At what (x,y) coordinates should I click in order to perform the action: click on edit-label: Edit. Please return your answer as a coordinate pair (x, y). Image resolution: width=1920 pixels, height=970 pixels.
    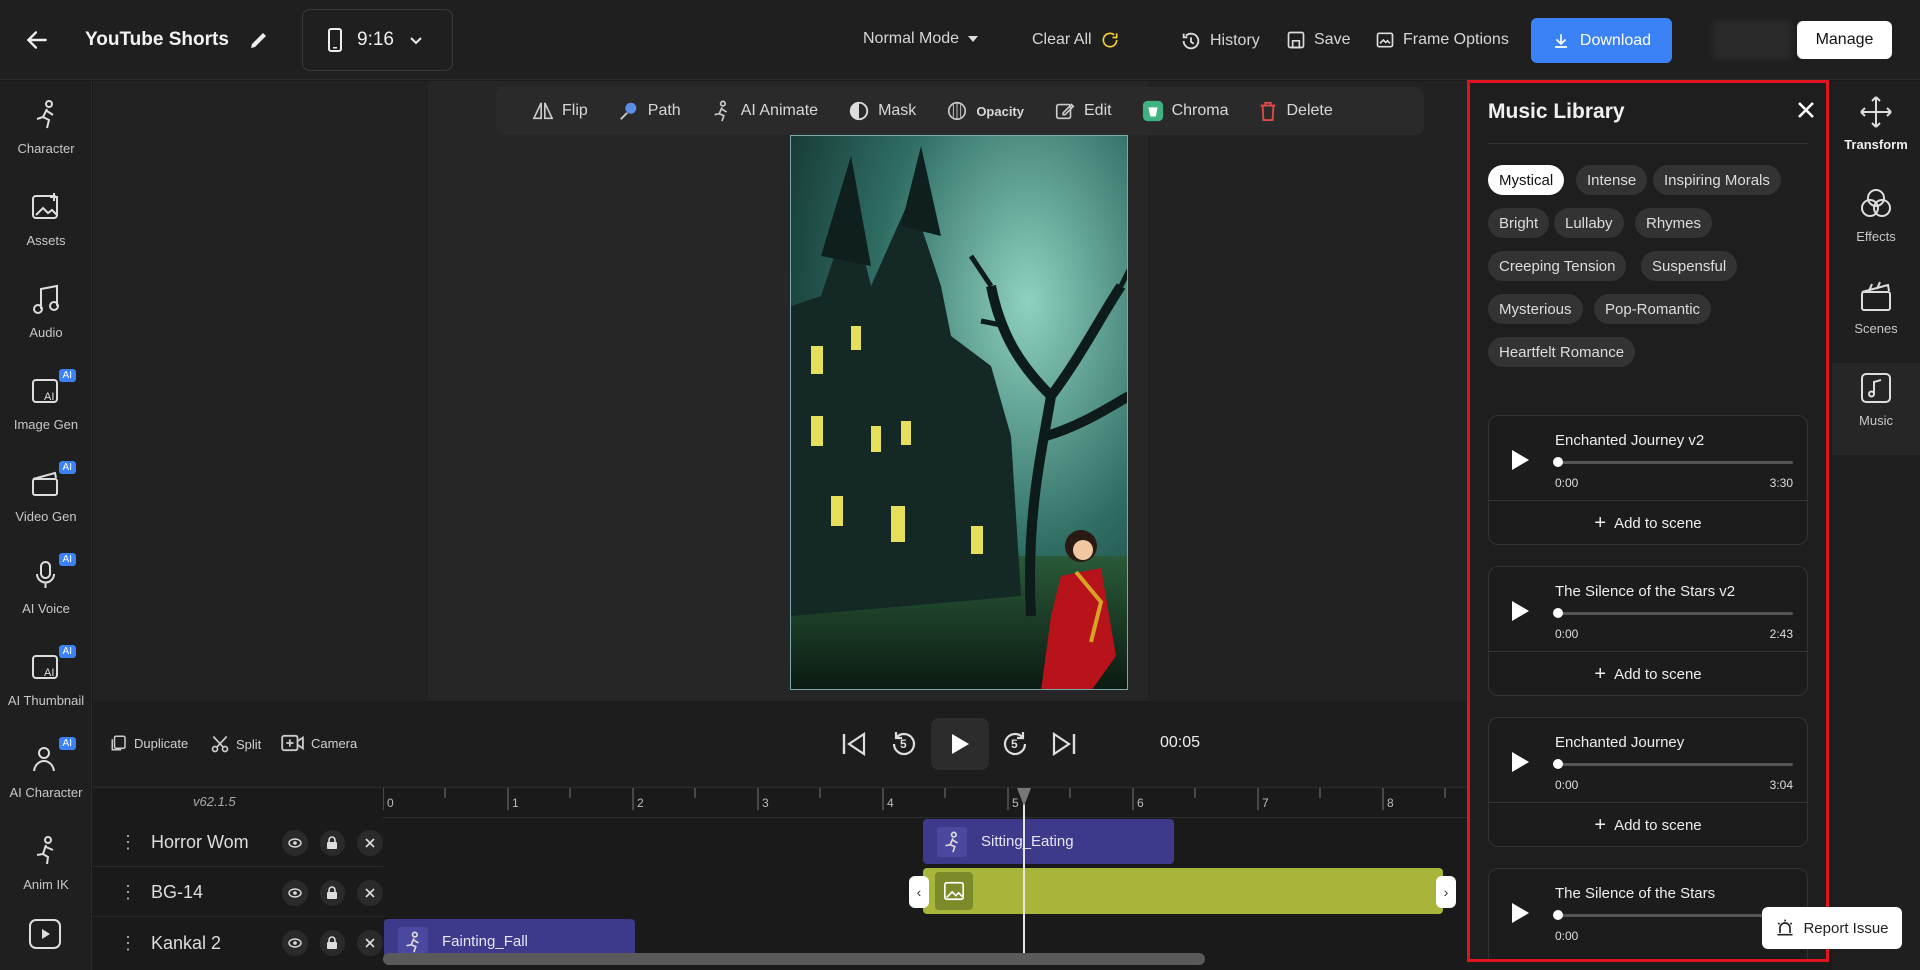
    Looking at the image, I should click on (1098, 110).